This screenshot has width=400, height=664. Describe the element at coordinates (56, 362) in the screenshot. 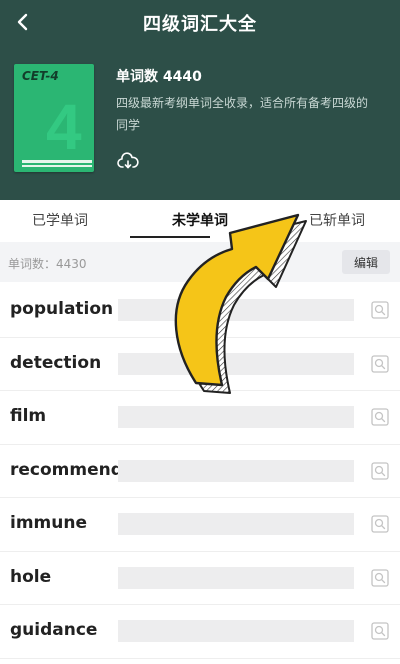

I see `word-text: detection` at that location.